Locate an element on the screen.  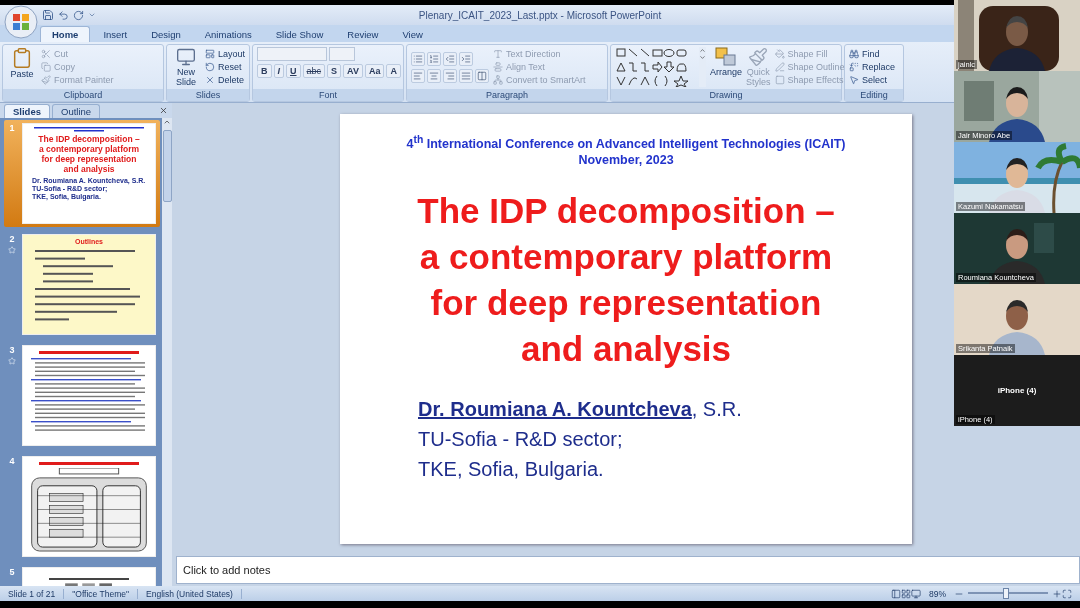
paste-button: Paste is located at coordinates (22, 67).